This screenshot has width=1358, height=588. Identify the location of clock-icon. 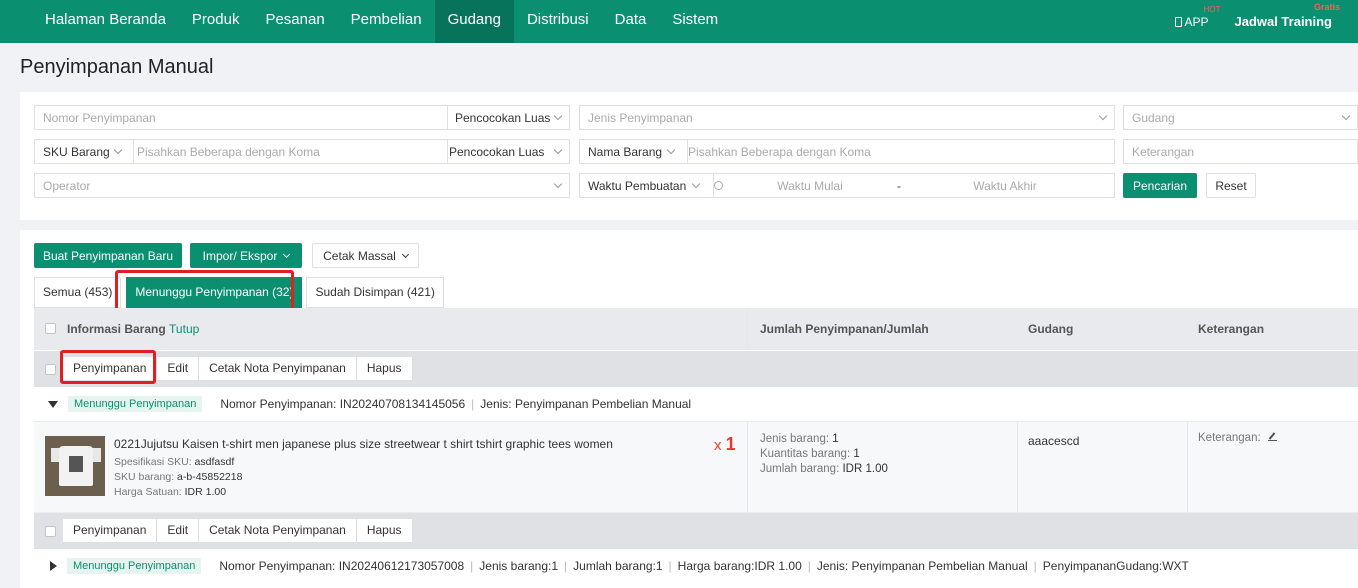
(718, 185).